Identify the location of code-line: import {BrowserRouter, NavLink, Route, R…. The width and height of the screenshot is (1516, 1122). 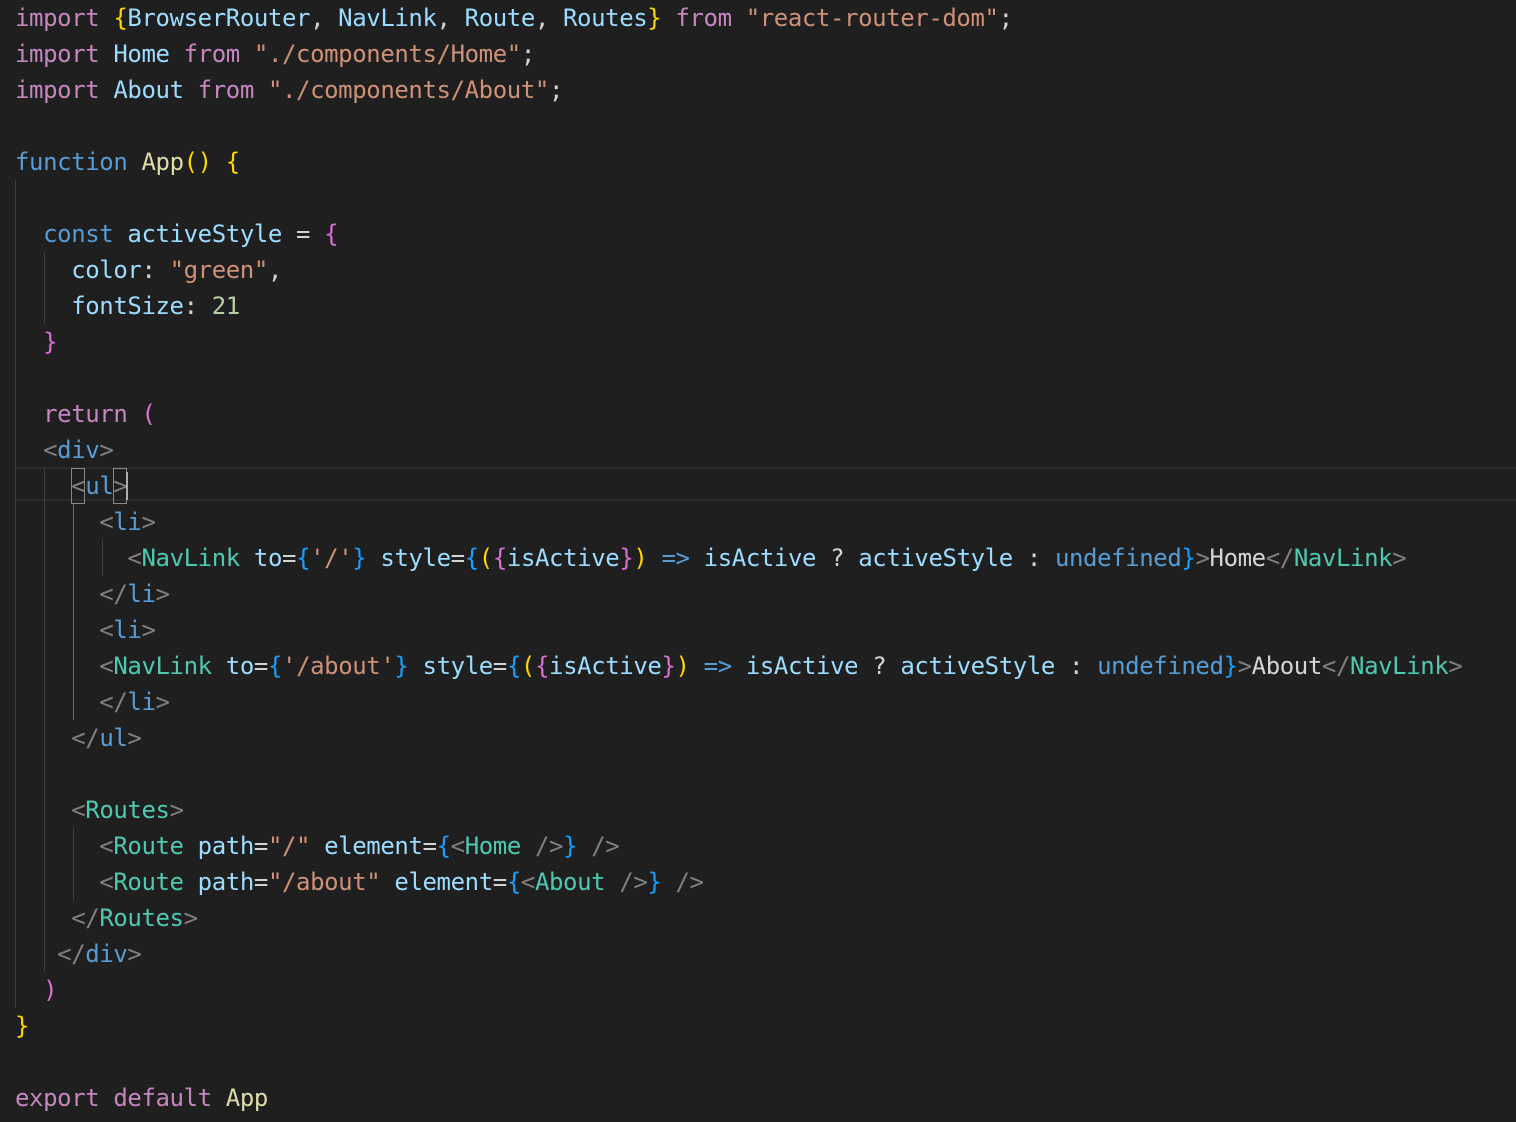
(514, 18).